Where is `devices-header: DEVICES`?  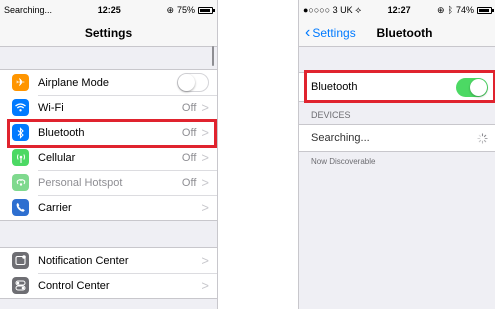 devices-header: DEVICES is located at coordinates (331, 115).